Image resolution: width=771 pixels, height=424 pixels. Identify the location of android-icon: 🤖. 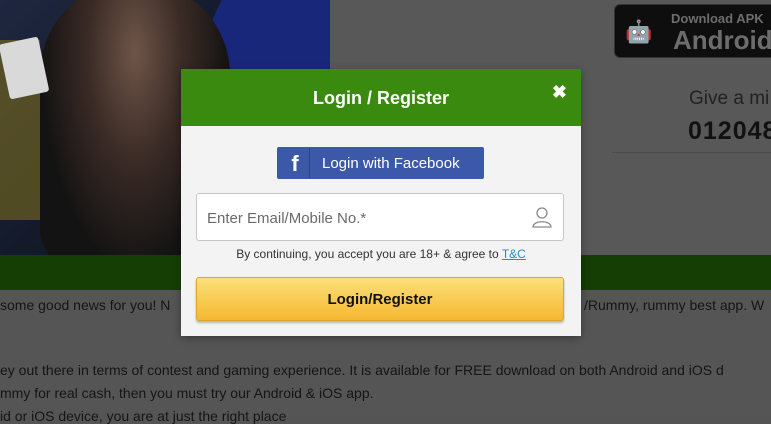
(639, 31).